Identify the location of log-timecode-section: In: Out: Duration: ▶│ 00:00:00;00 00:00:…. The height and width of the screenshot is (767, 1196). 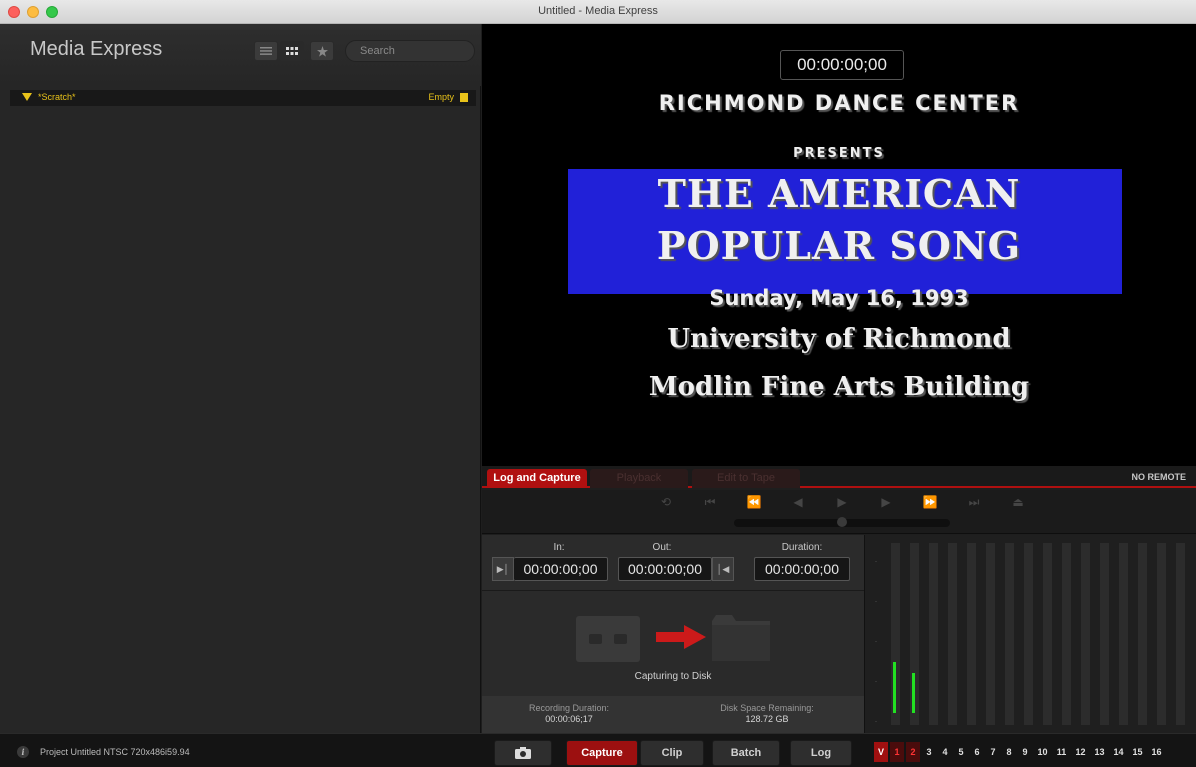
(673, 562).